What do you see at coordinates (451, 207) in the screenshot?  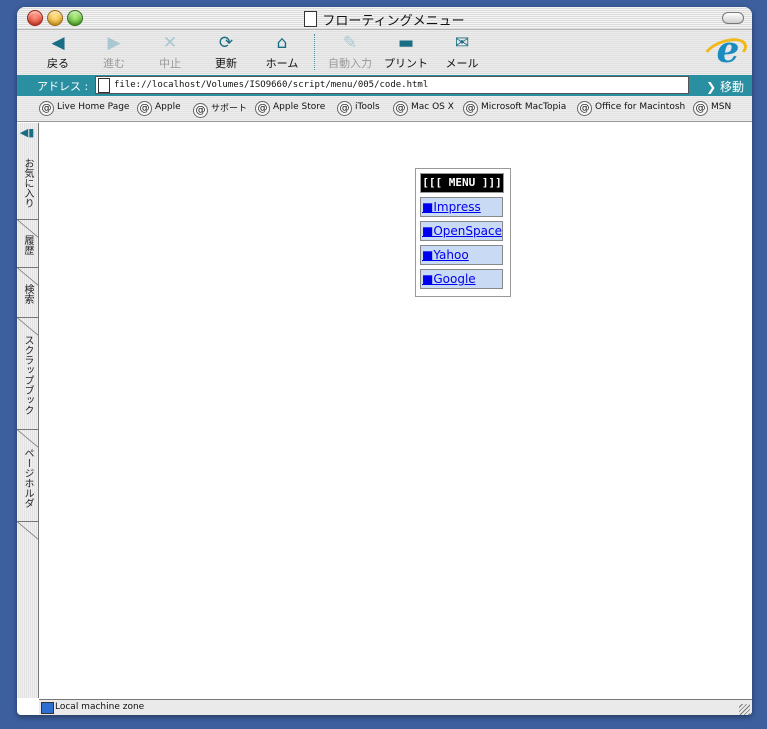 I see `menu-link-impress: ■Impress` at bounding box center [451, 207].